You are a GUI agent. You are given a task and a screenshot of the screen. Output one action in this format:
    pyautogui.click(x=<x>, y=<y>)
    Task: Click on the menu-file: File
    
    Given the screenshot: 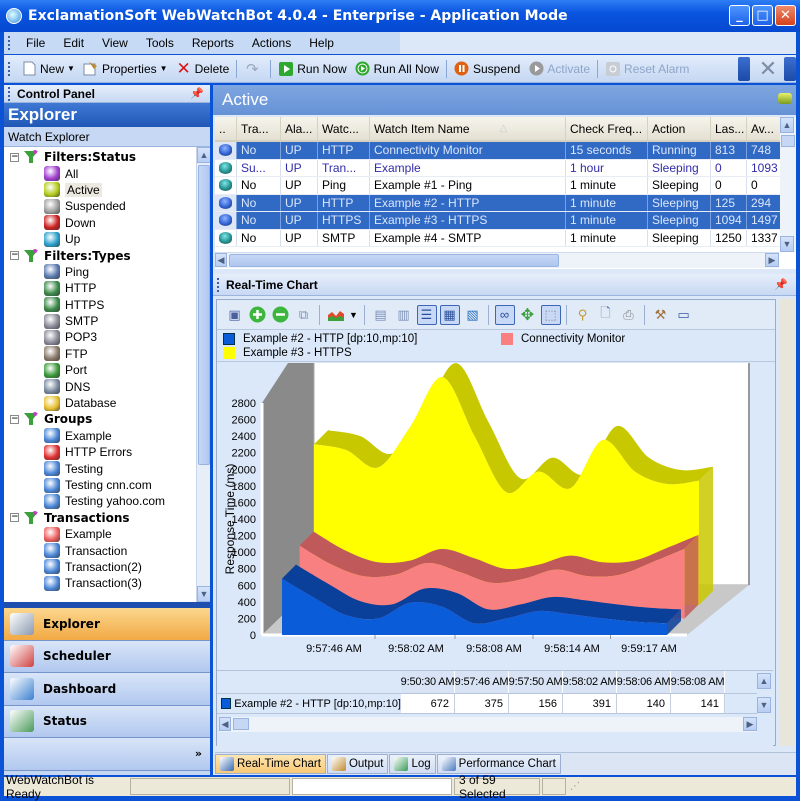 What is the action you would take?
    pyautogui.click(x=35, y=43)
    